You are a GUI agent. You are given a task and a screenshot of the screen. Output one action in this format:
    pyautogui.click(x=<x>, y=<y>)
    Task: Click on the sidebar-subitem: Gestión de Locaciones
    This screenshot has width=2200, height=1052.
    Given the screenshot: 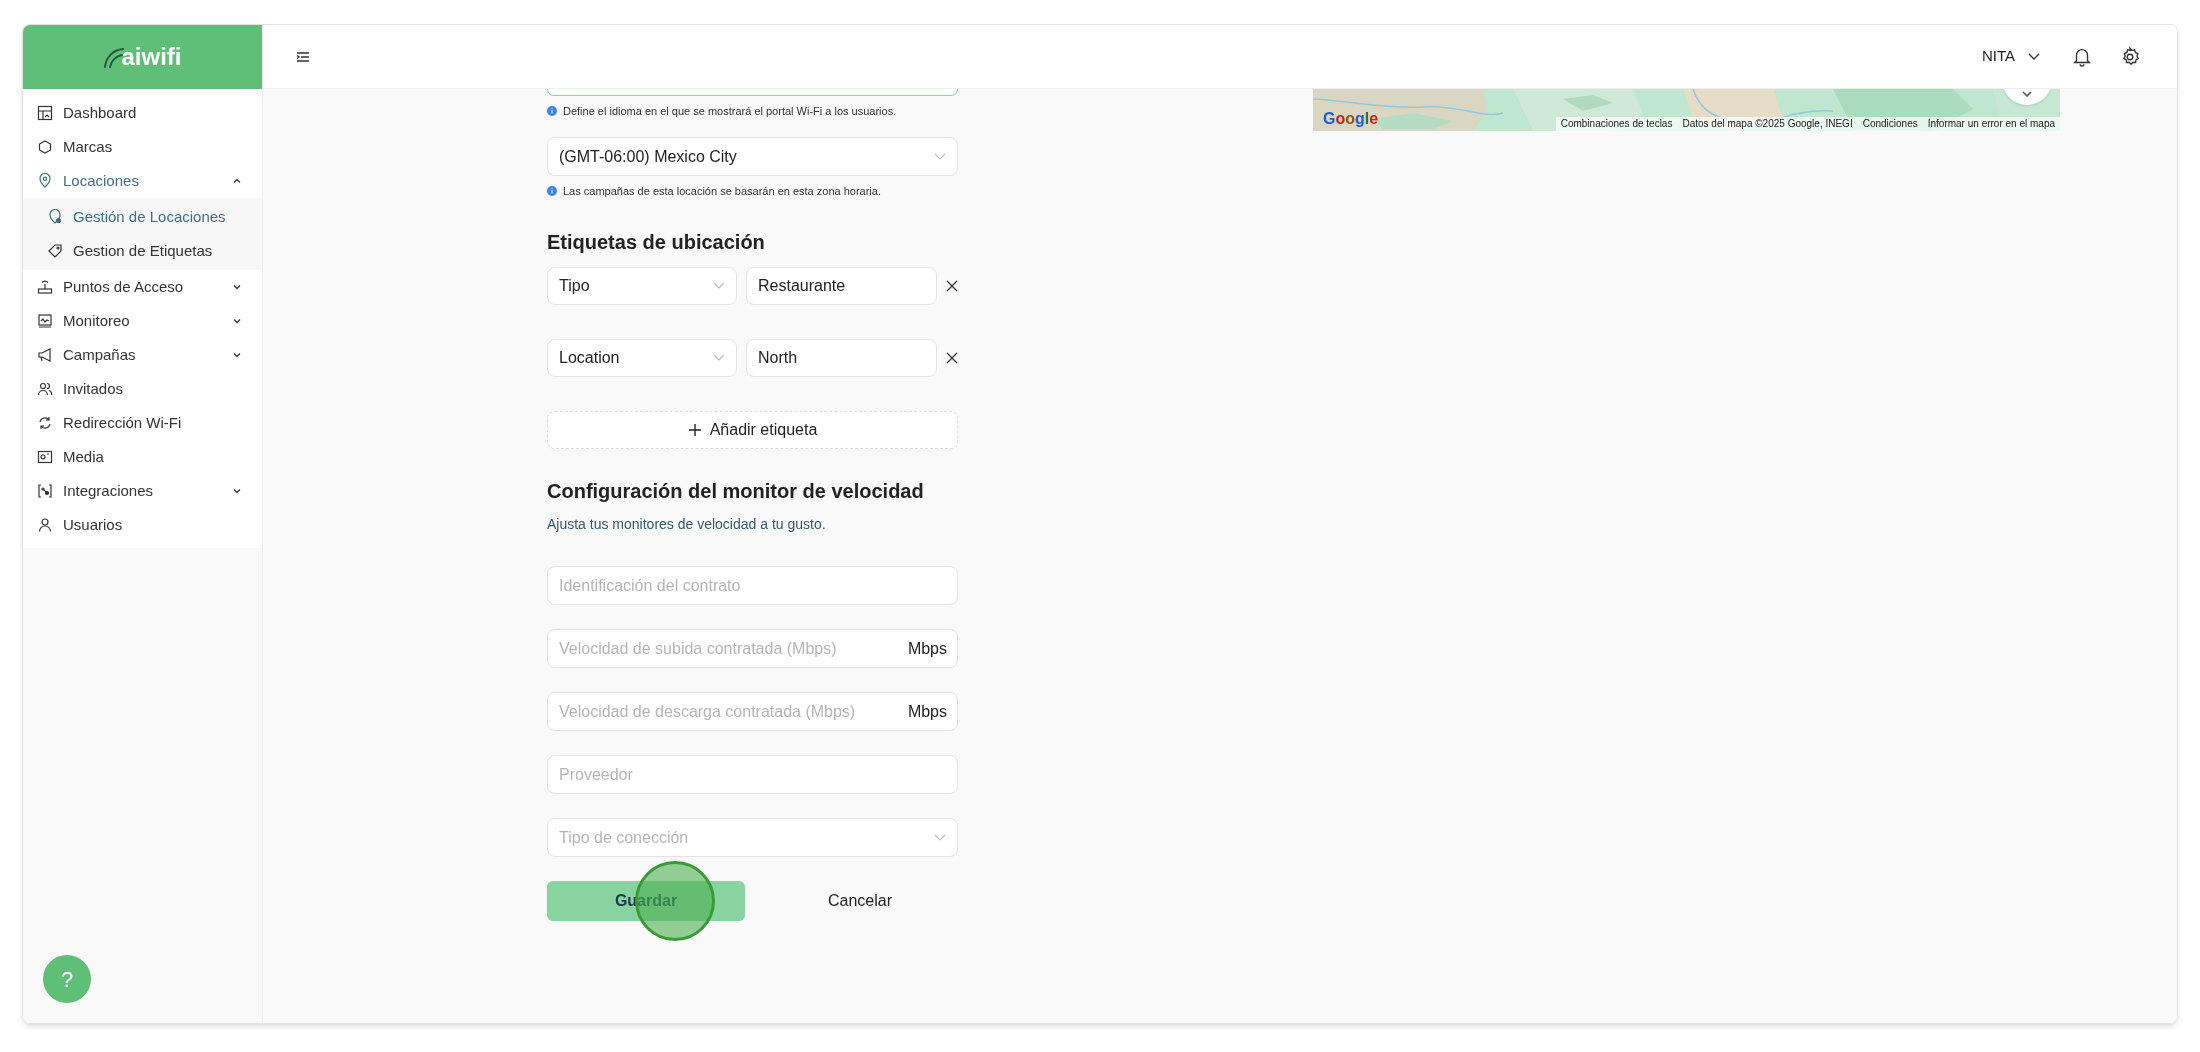 What is the action you would take?
    pyautogui.click(x=142, y=217)
    